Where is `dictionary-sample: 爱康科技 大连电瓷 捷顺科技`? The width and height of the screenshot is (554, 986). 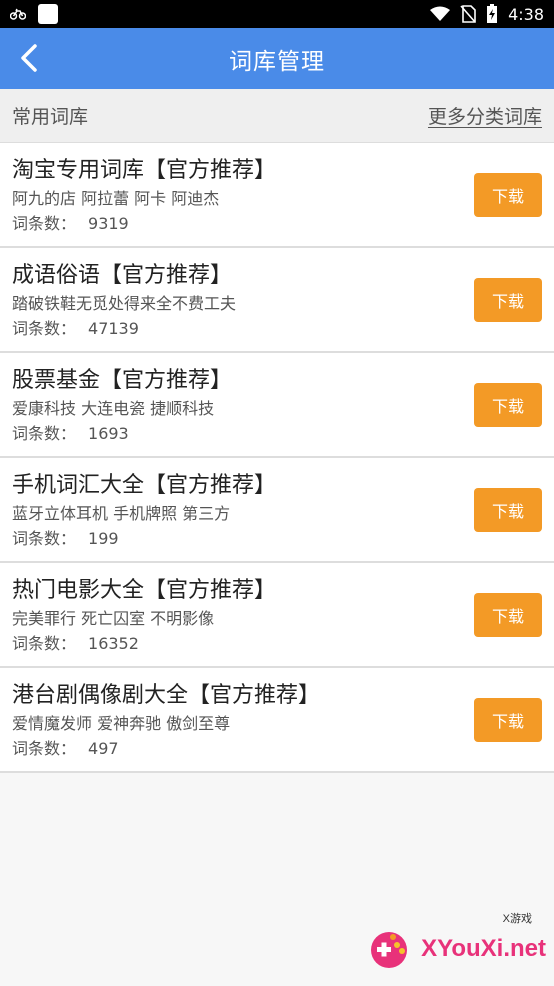 dictionary-sample: 爱康科技 大连电瓷 捷顺科技 is located at coordinates (113, 408).